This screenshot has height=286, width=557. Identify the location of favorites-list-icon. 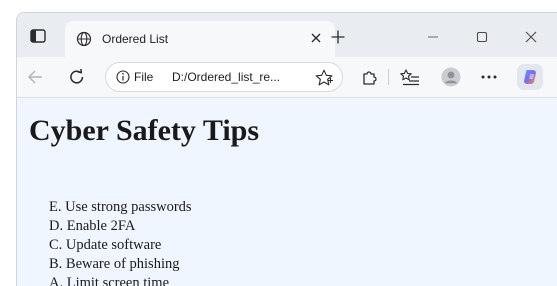
(409, 77).